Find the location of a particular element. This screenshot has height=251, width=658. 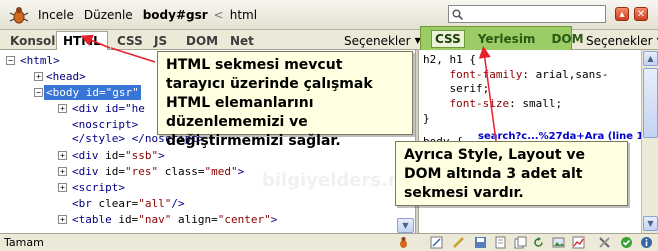

info-icon is located at coordinates (646, 242).